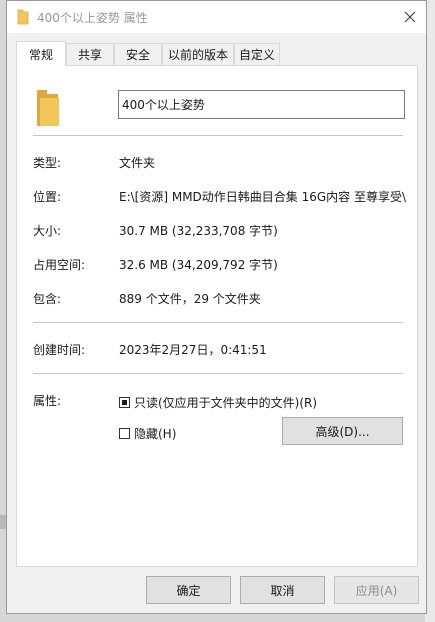 This screenshot has height=622, width=435. I want to click on checkbox-unchecked, so click(124, 433).